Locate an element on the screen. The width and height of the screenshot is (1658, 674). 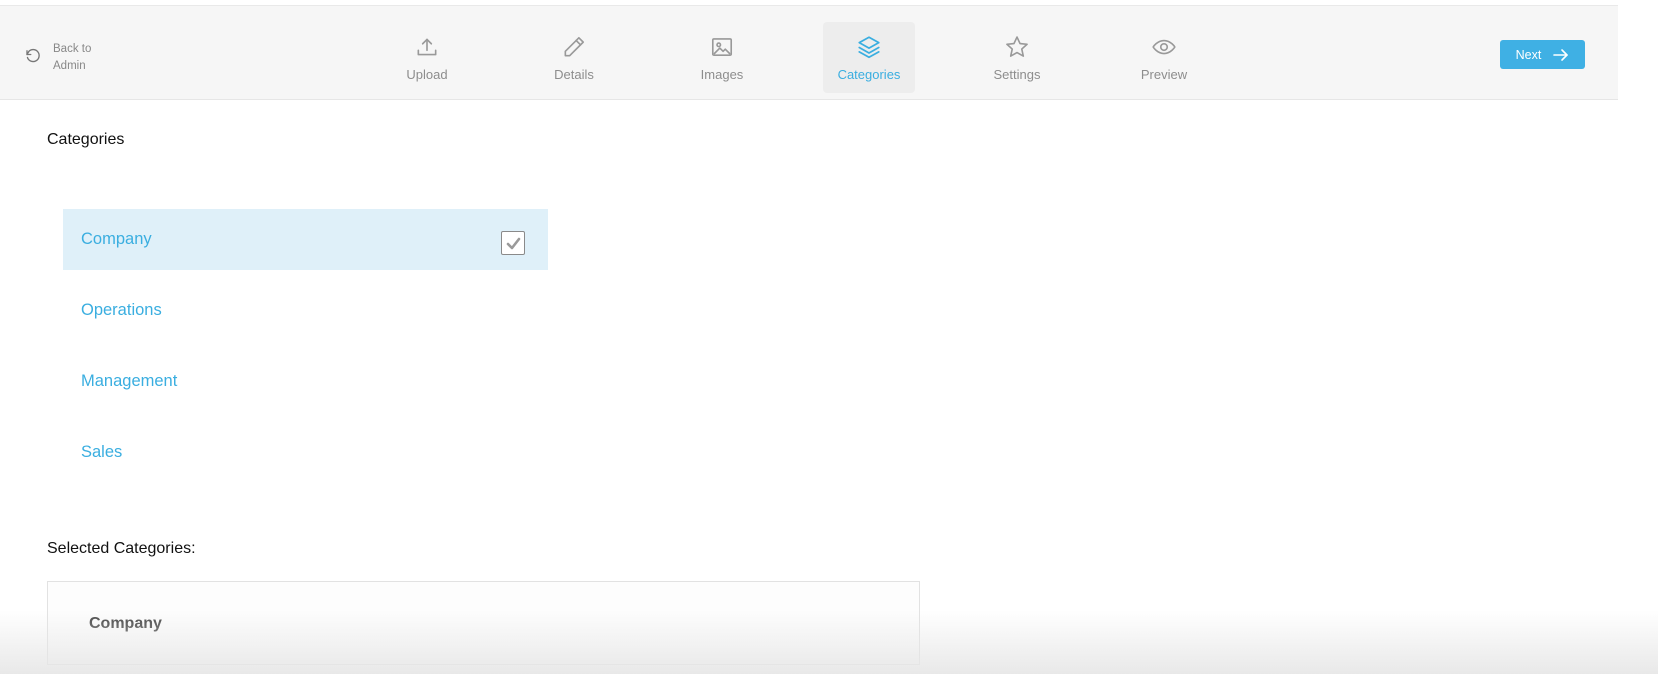
pencil-icon is located at coordinates (574, 46).